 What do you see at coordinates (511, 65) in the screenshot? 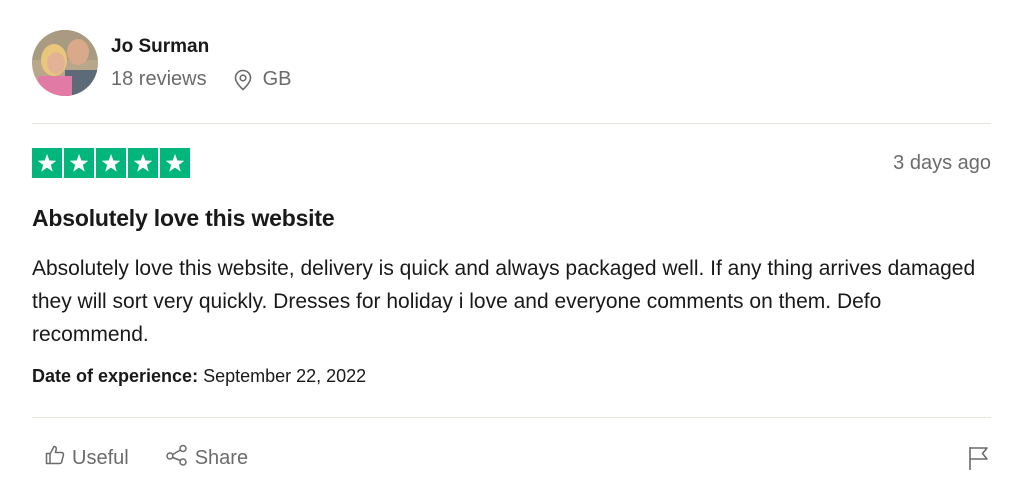
I see `reviewer-info: Jo Surman 18 reviews GB` at bounding box center [511, 65].